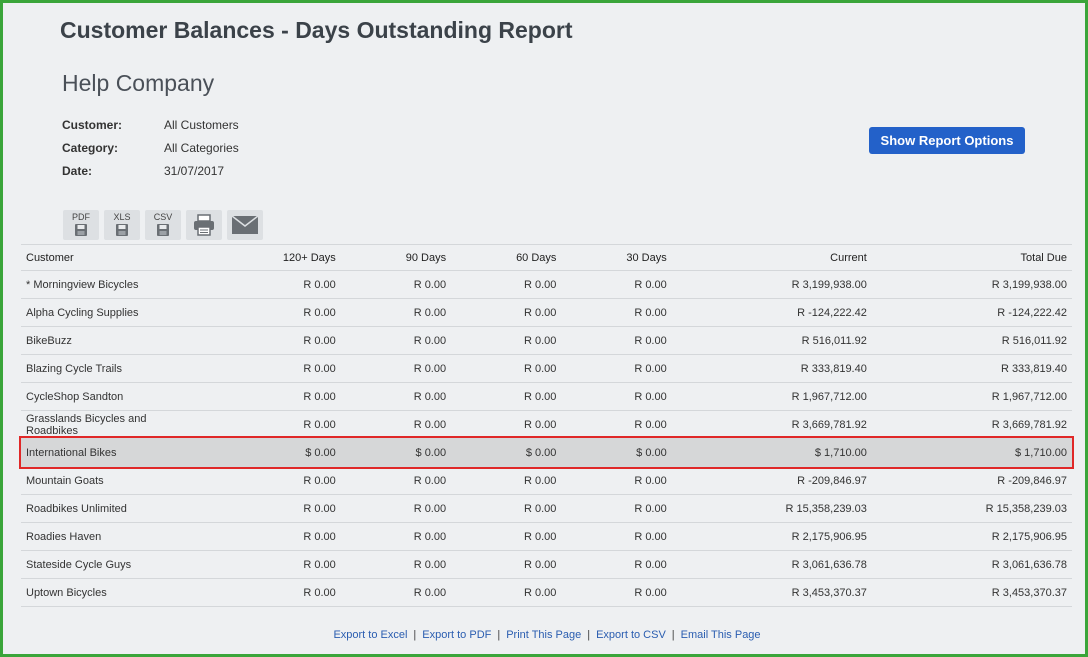 This screenshot has width=1088, height=657. What do you see at coordinates (112, 257) in the screenshot?
I see `col-customer: Customer` at bounding box center [112, 257].